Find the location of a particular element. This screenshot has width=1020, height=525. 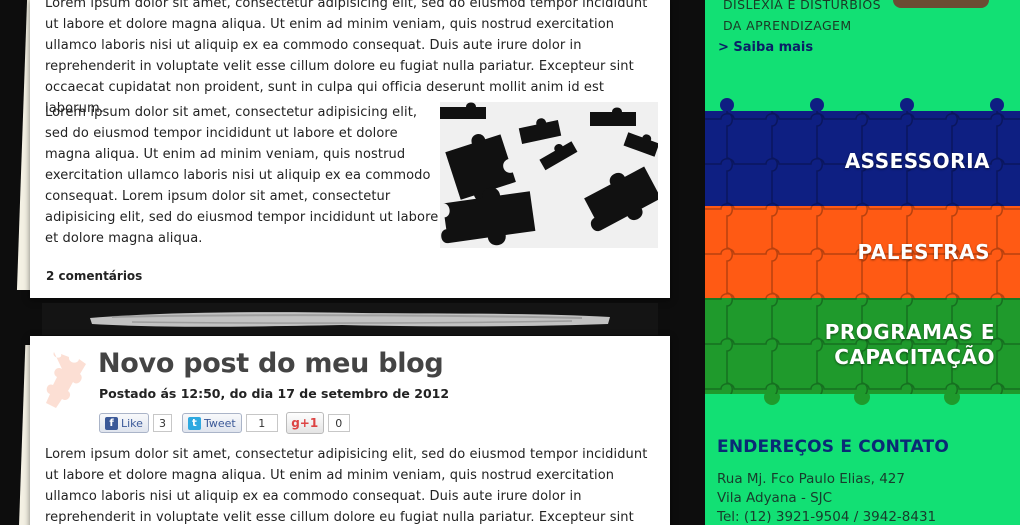

puzzle-pieces-image is located at coordinates (549, 175).